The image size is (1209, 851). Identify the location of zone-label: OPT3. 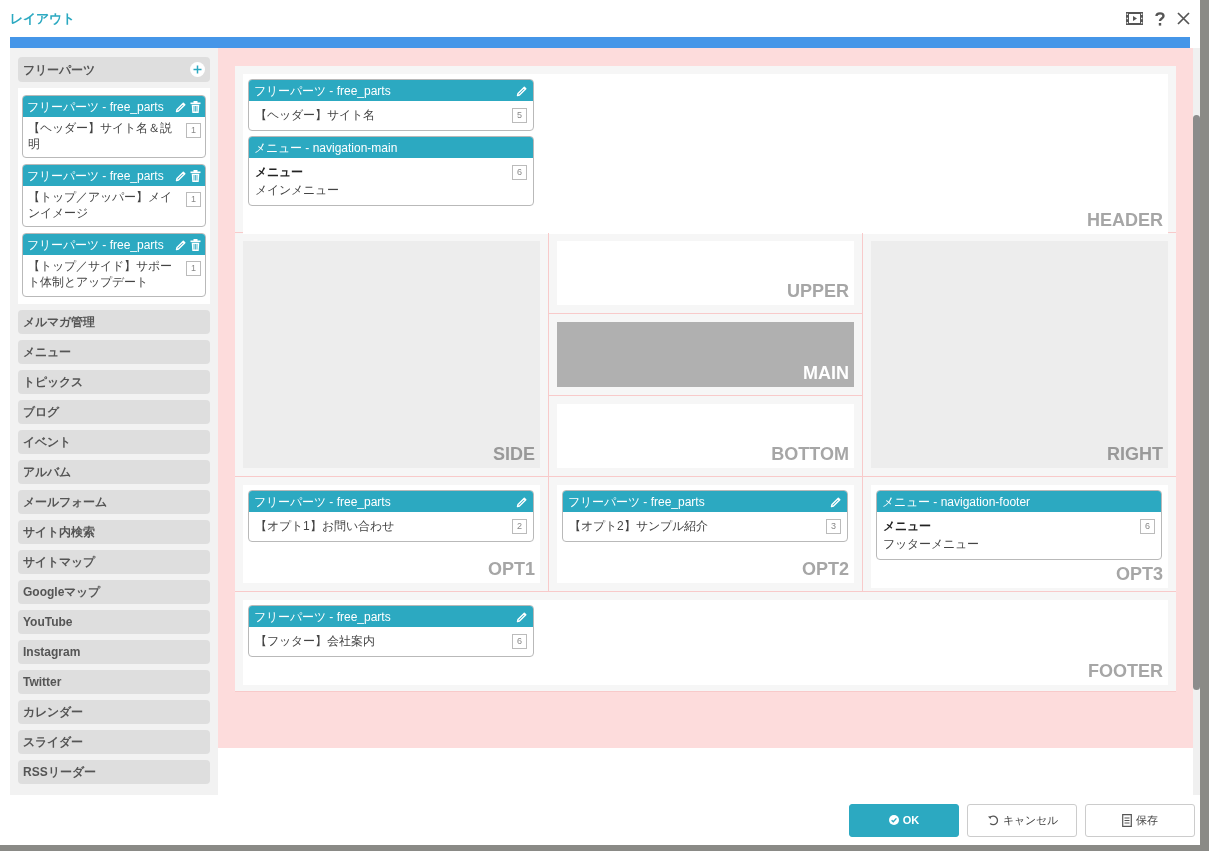
(1139, 574).